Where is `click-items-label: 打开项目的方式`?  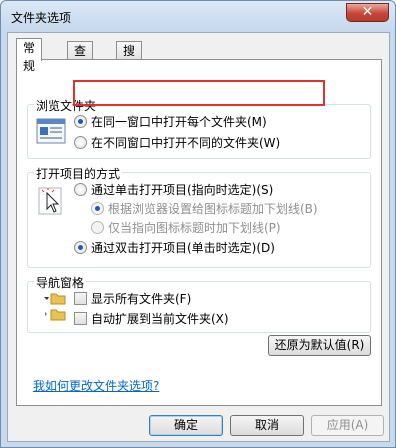
click-items-label: 打开项目的方式 is located at coordinates (78, 173).